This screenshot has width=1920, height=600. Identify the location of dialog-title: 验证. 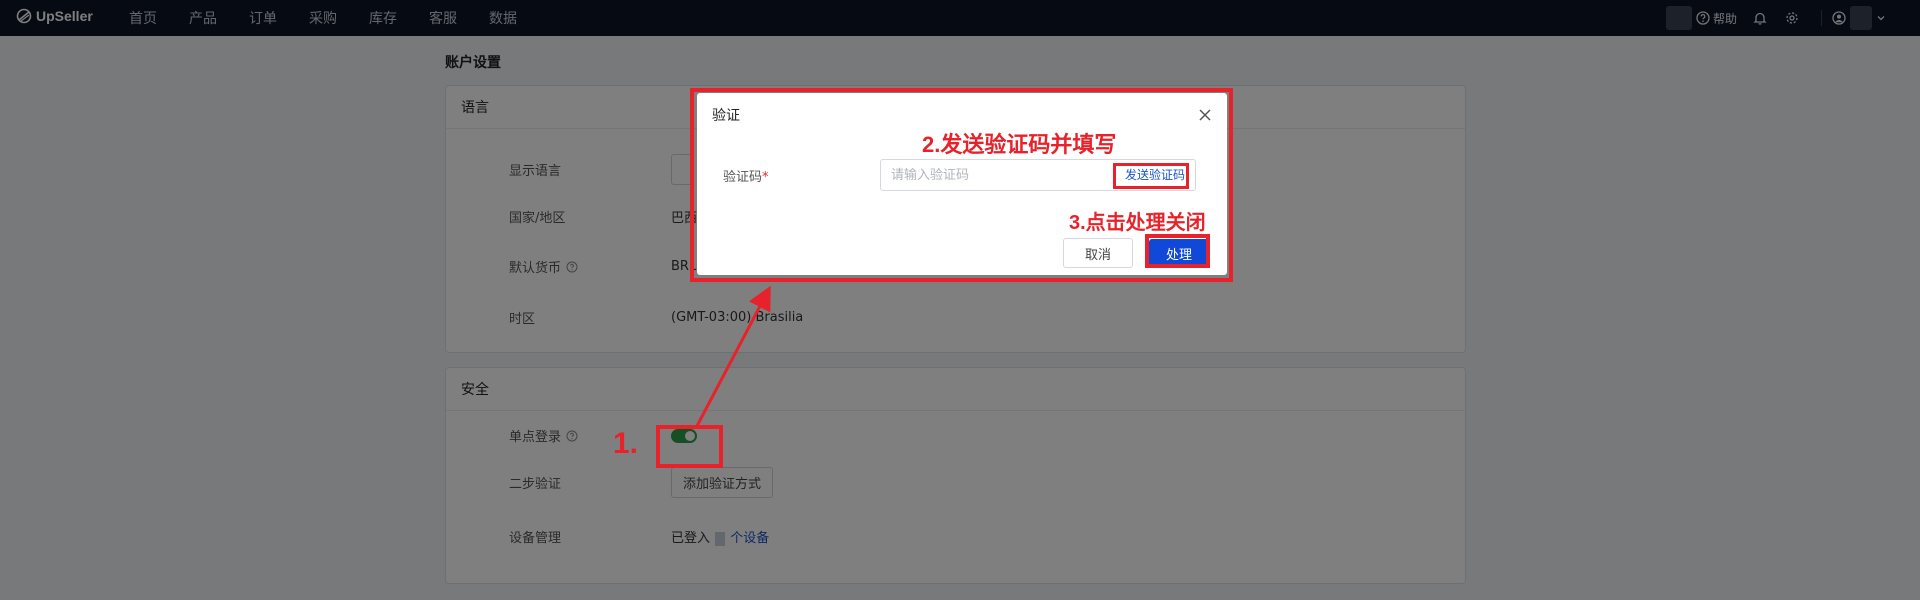
(726, 116).